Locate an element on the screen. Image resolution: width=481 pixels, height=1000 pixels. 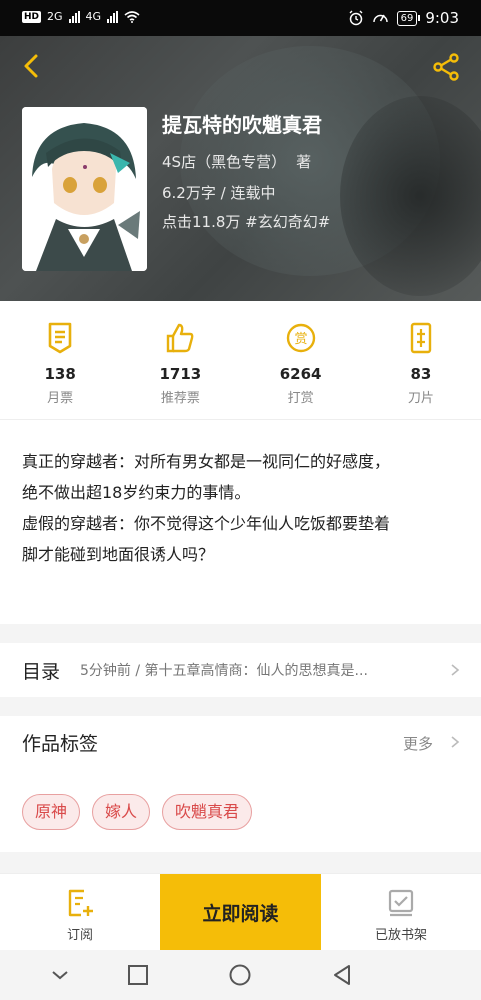
sim1-label: 2G is located at coordinates (55, 16).